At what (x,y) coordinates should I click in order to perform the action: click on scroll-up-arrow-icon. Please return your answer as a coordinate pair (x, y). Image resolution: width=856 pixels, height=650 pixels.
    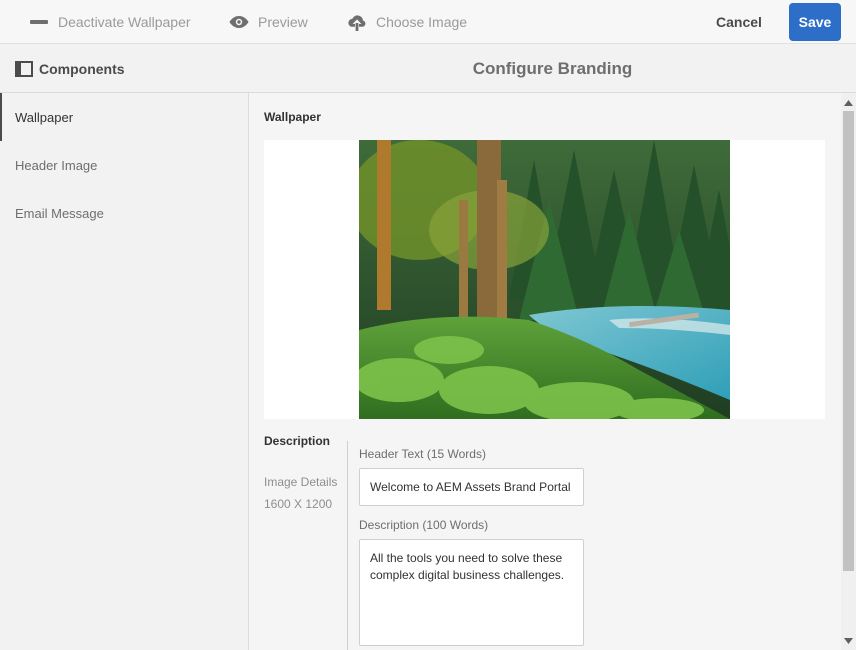
    Looking at the image, I should click on (848, 102).